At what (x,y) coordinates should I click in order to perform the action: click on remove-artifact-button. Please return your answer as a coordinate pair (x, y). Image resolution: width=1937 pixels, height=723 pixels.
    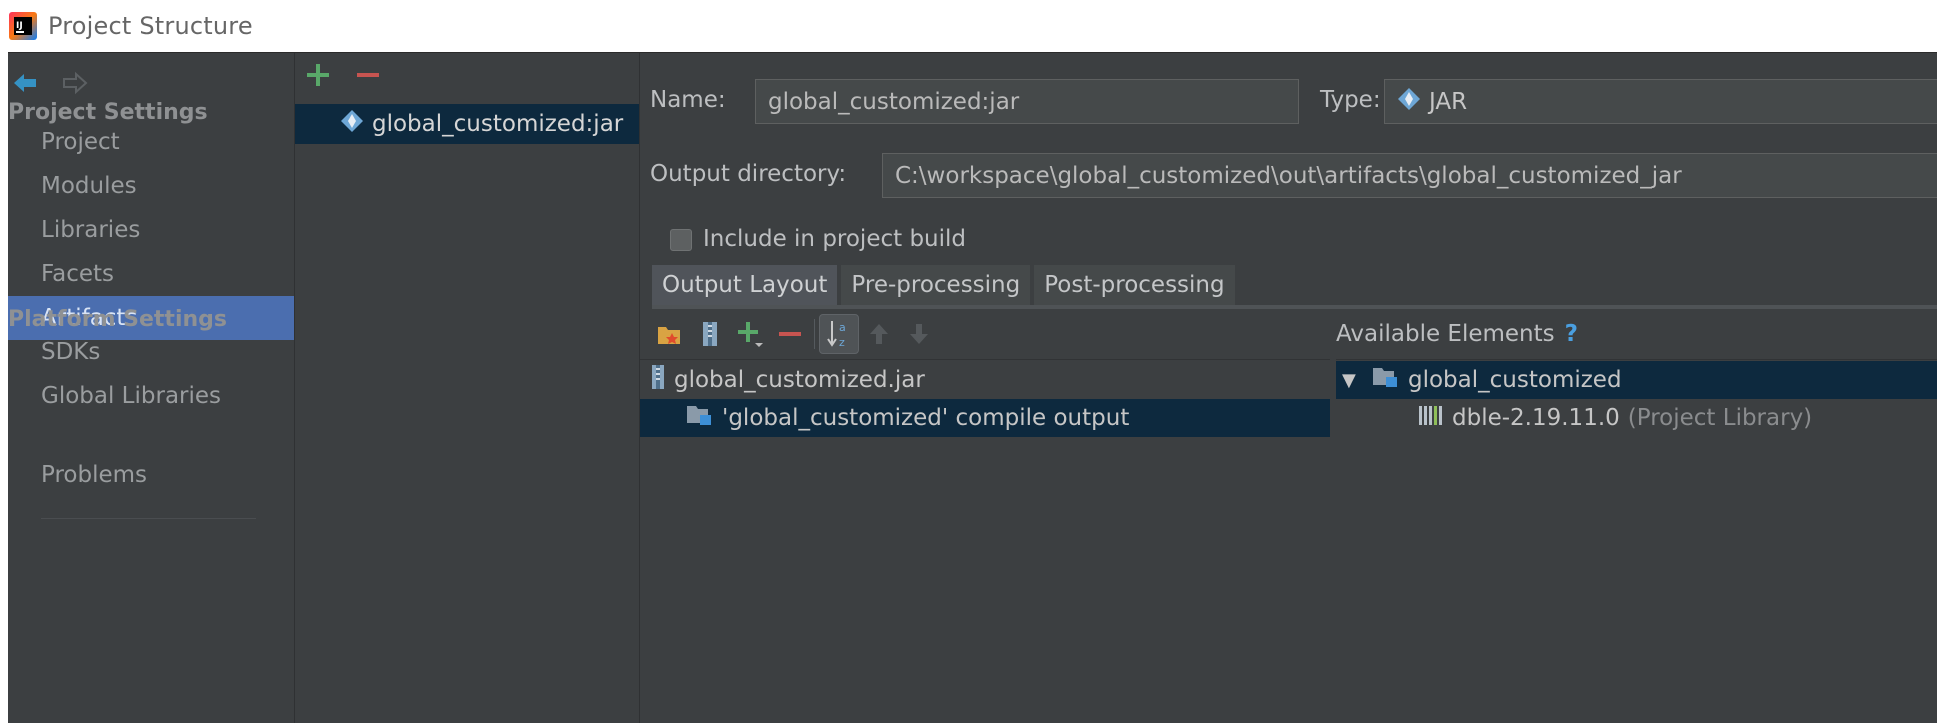
    Looking at the image, I should click on (368, 77).